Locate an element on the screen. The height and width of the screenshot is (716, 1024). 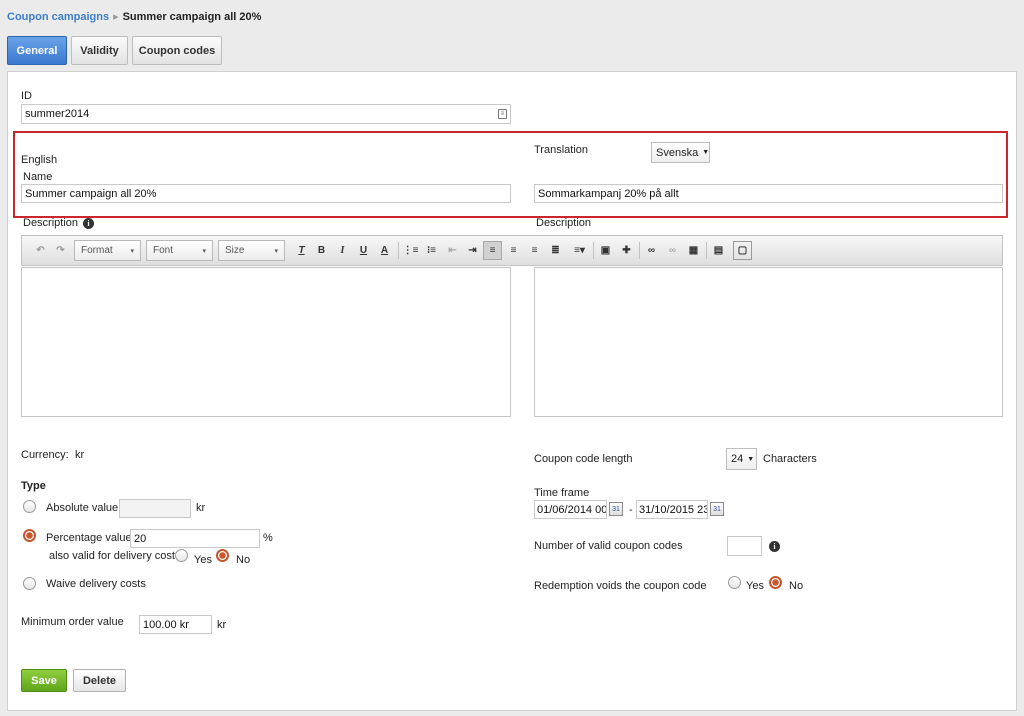
translation-label: Translation is located at coordinates (561, 150).